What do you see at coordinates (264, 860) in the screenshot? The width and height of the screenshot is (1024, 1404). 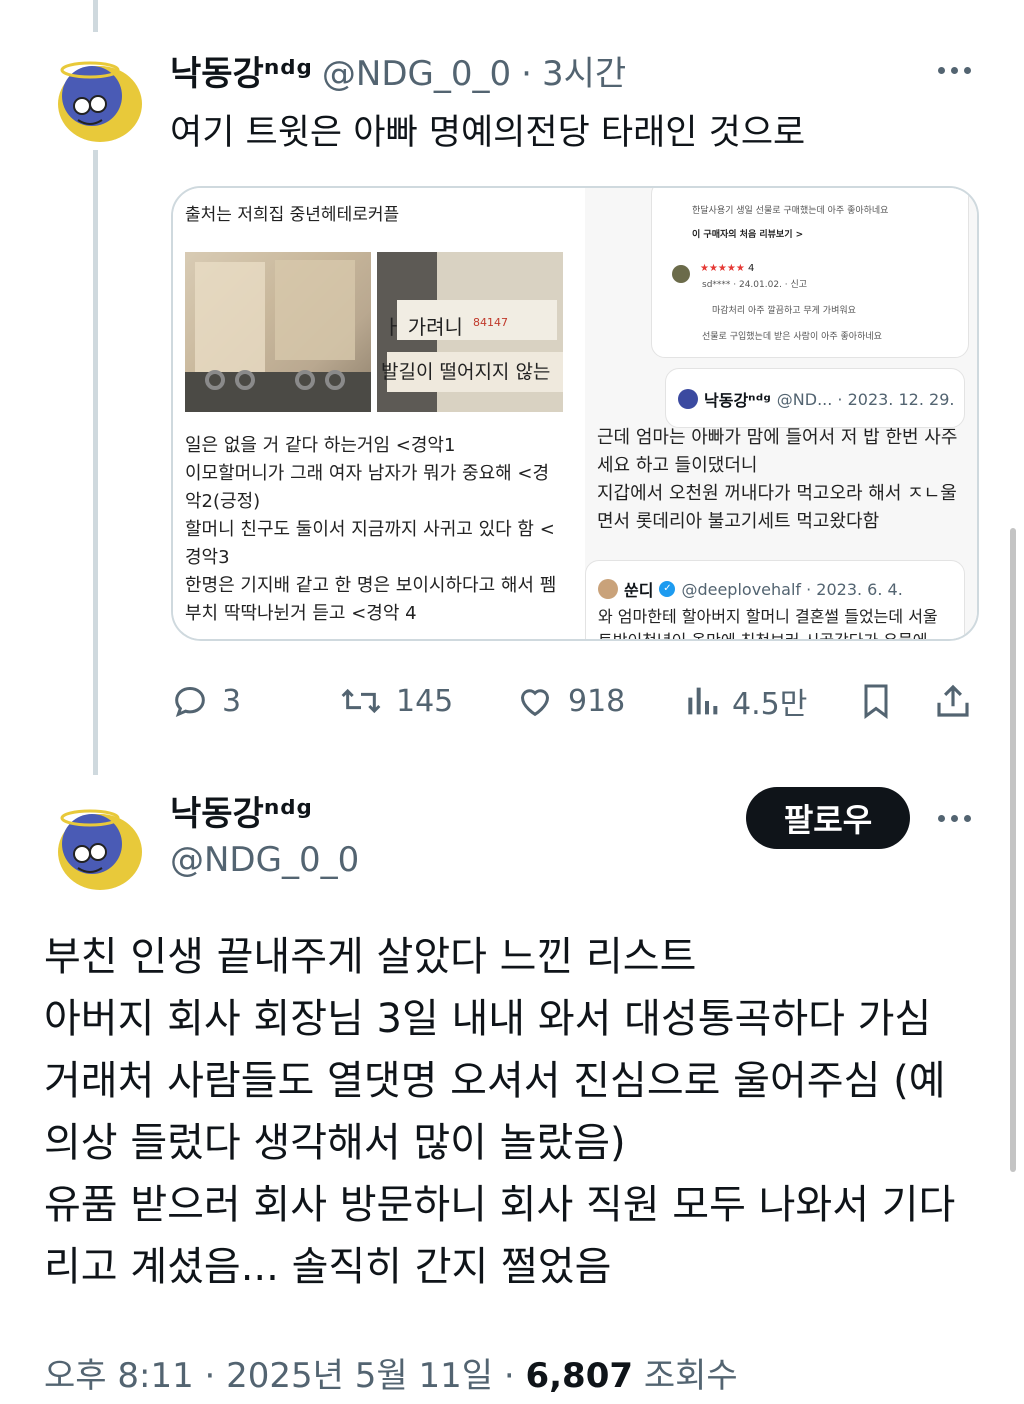 I see `tweet2-handle: @NDG_0_0` at bounding box center [264, 860].